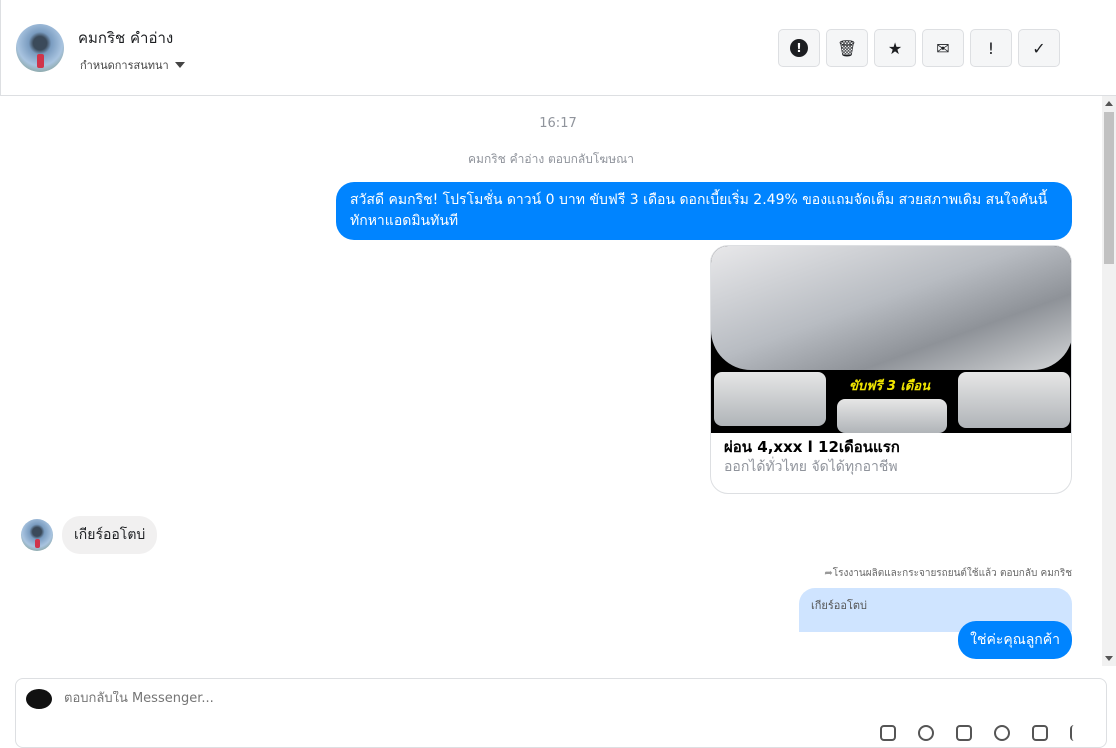 This screenshot has width=1116, height=748. What do you see at coordinates (1109, 188) in the screenshot?
I see `scroll-thumb` at bounding box center [1109, 188].